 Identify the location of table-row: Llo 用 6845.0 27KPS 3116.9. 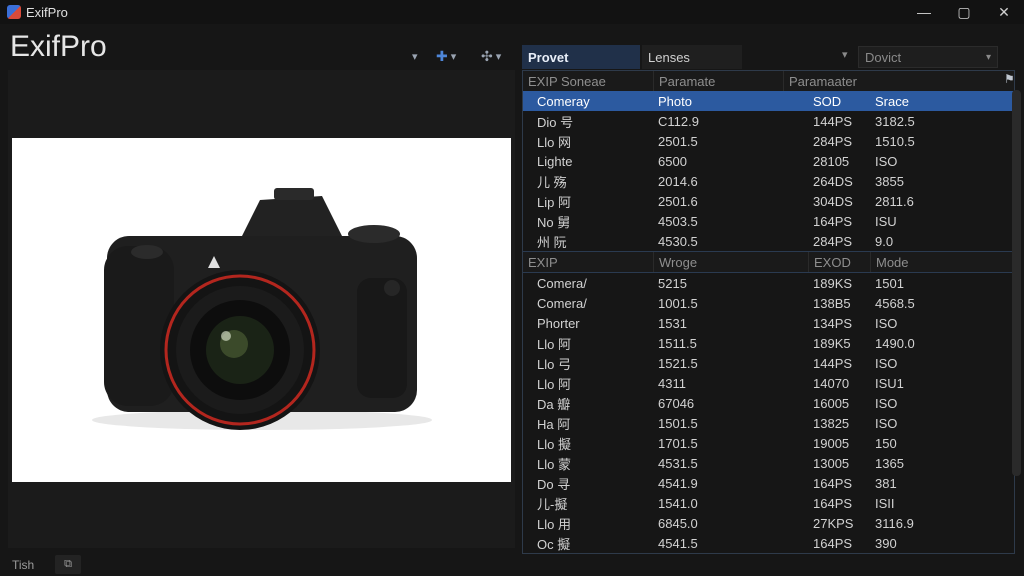
(768, 523).